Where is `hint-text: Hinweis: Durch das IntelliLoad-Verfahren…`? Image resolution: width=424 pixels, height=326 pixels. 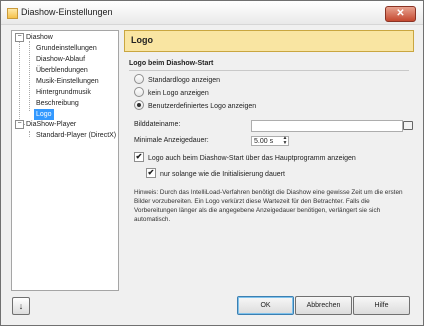 hint-text: Hinweis: Durch das IntelliLoad-Verfahren… is located at coordinates (268, 206).